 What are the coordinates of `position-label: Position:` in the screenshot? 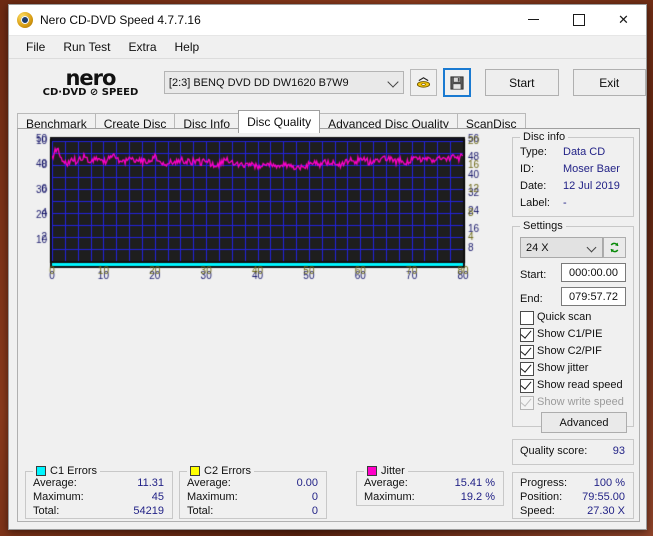 It's located at (541, 497).